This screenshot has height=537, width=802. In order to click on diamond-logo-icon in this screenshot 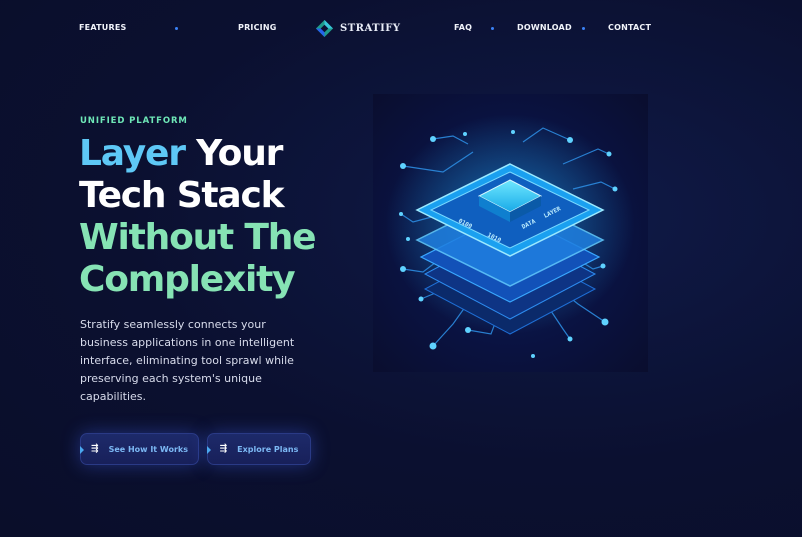, I will do `click(324, 28)`.